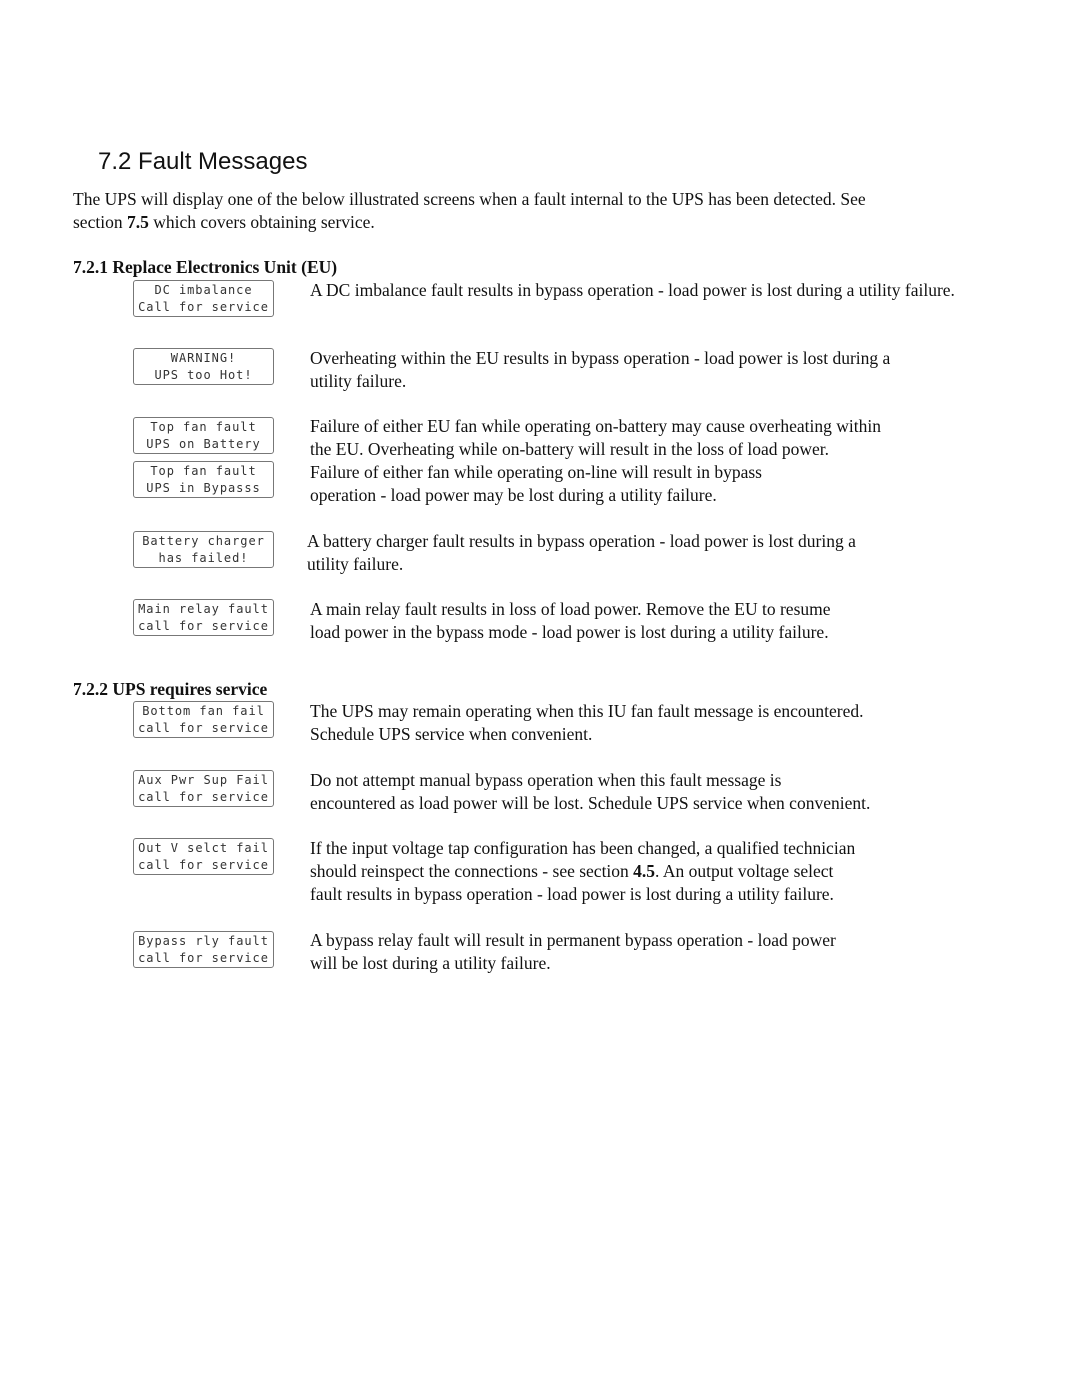 The image size is (1080, 1397). Describe the element at coordinates (203, 298) in the screenshot. I see `lcd-display-screen: DC imbalance Call for service` at that location.